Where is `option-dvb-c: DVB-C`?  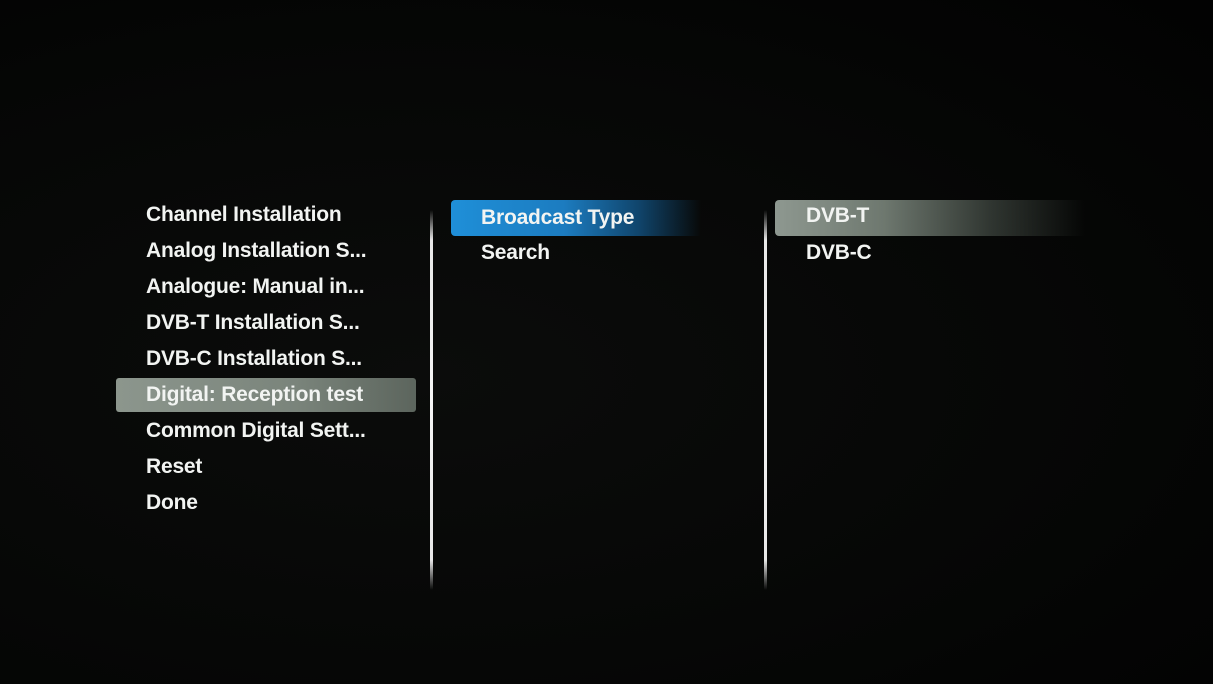
option-dvb-c: DVB-C is located at coordinates (839, 253).